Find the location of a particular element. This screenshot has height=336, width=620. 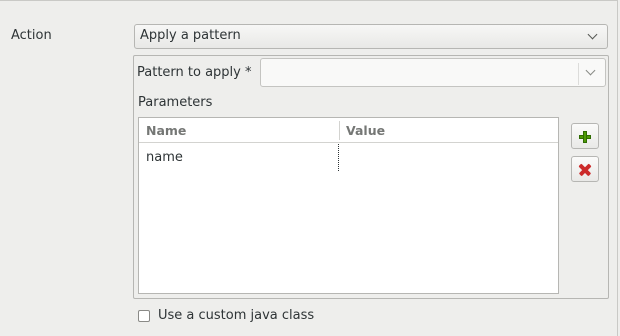

pattern-combobox is located at coordinates (433, 72).